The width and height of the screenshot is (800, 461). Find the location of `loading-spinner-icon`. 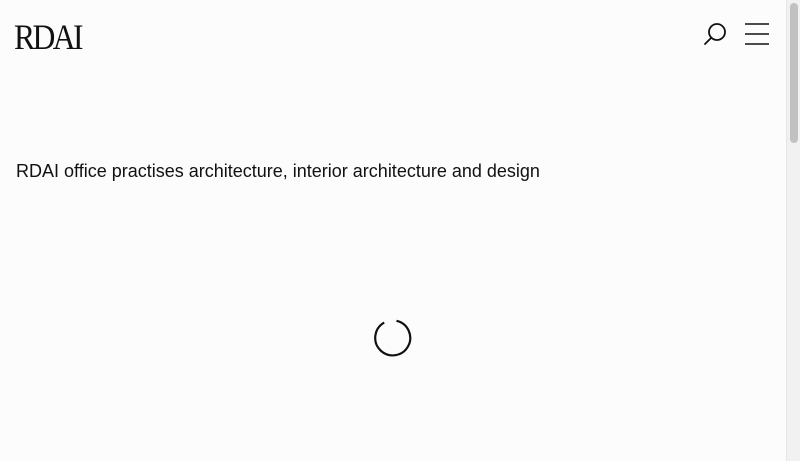

loading-spinner-icon is located at coordinates (393, 338).